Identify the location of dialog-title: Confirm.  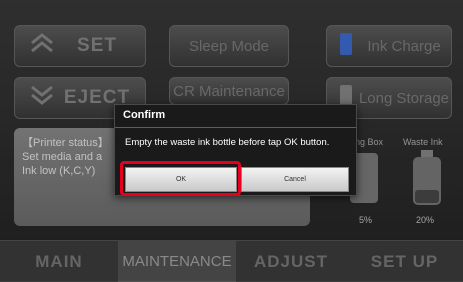
(144, 115).